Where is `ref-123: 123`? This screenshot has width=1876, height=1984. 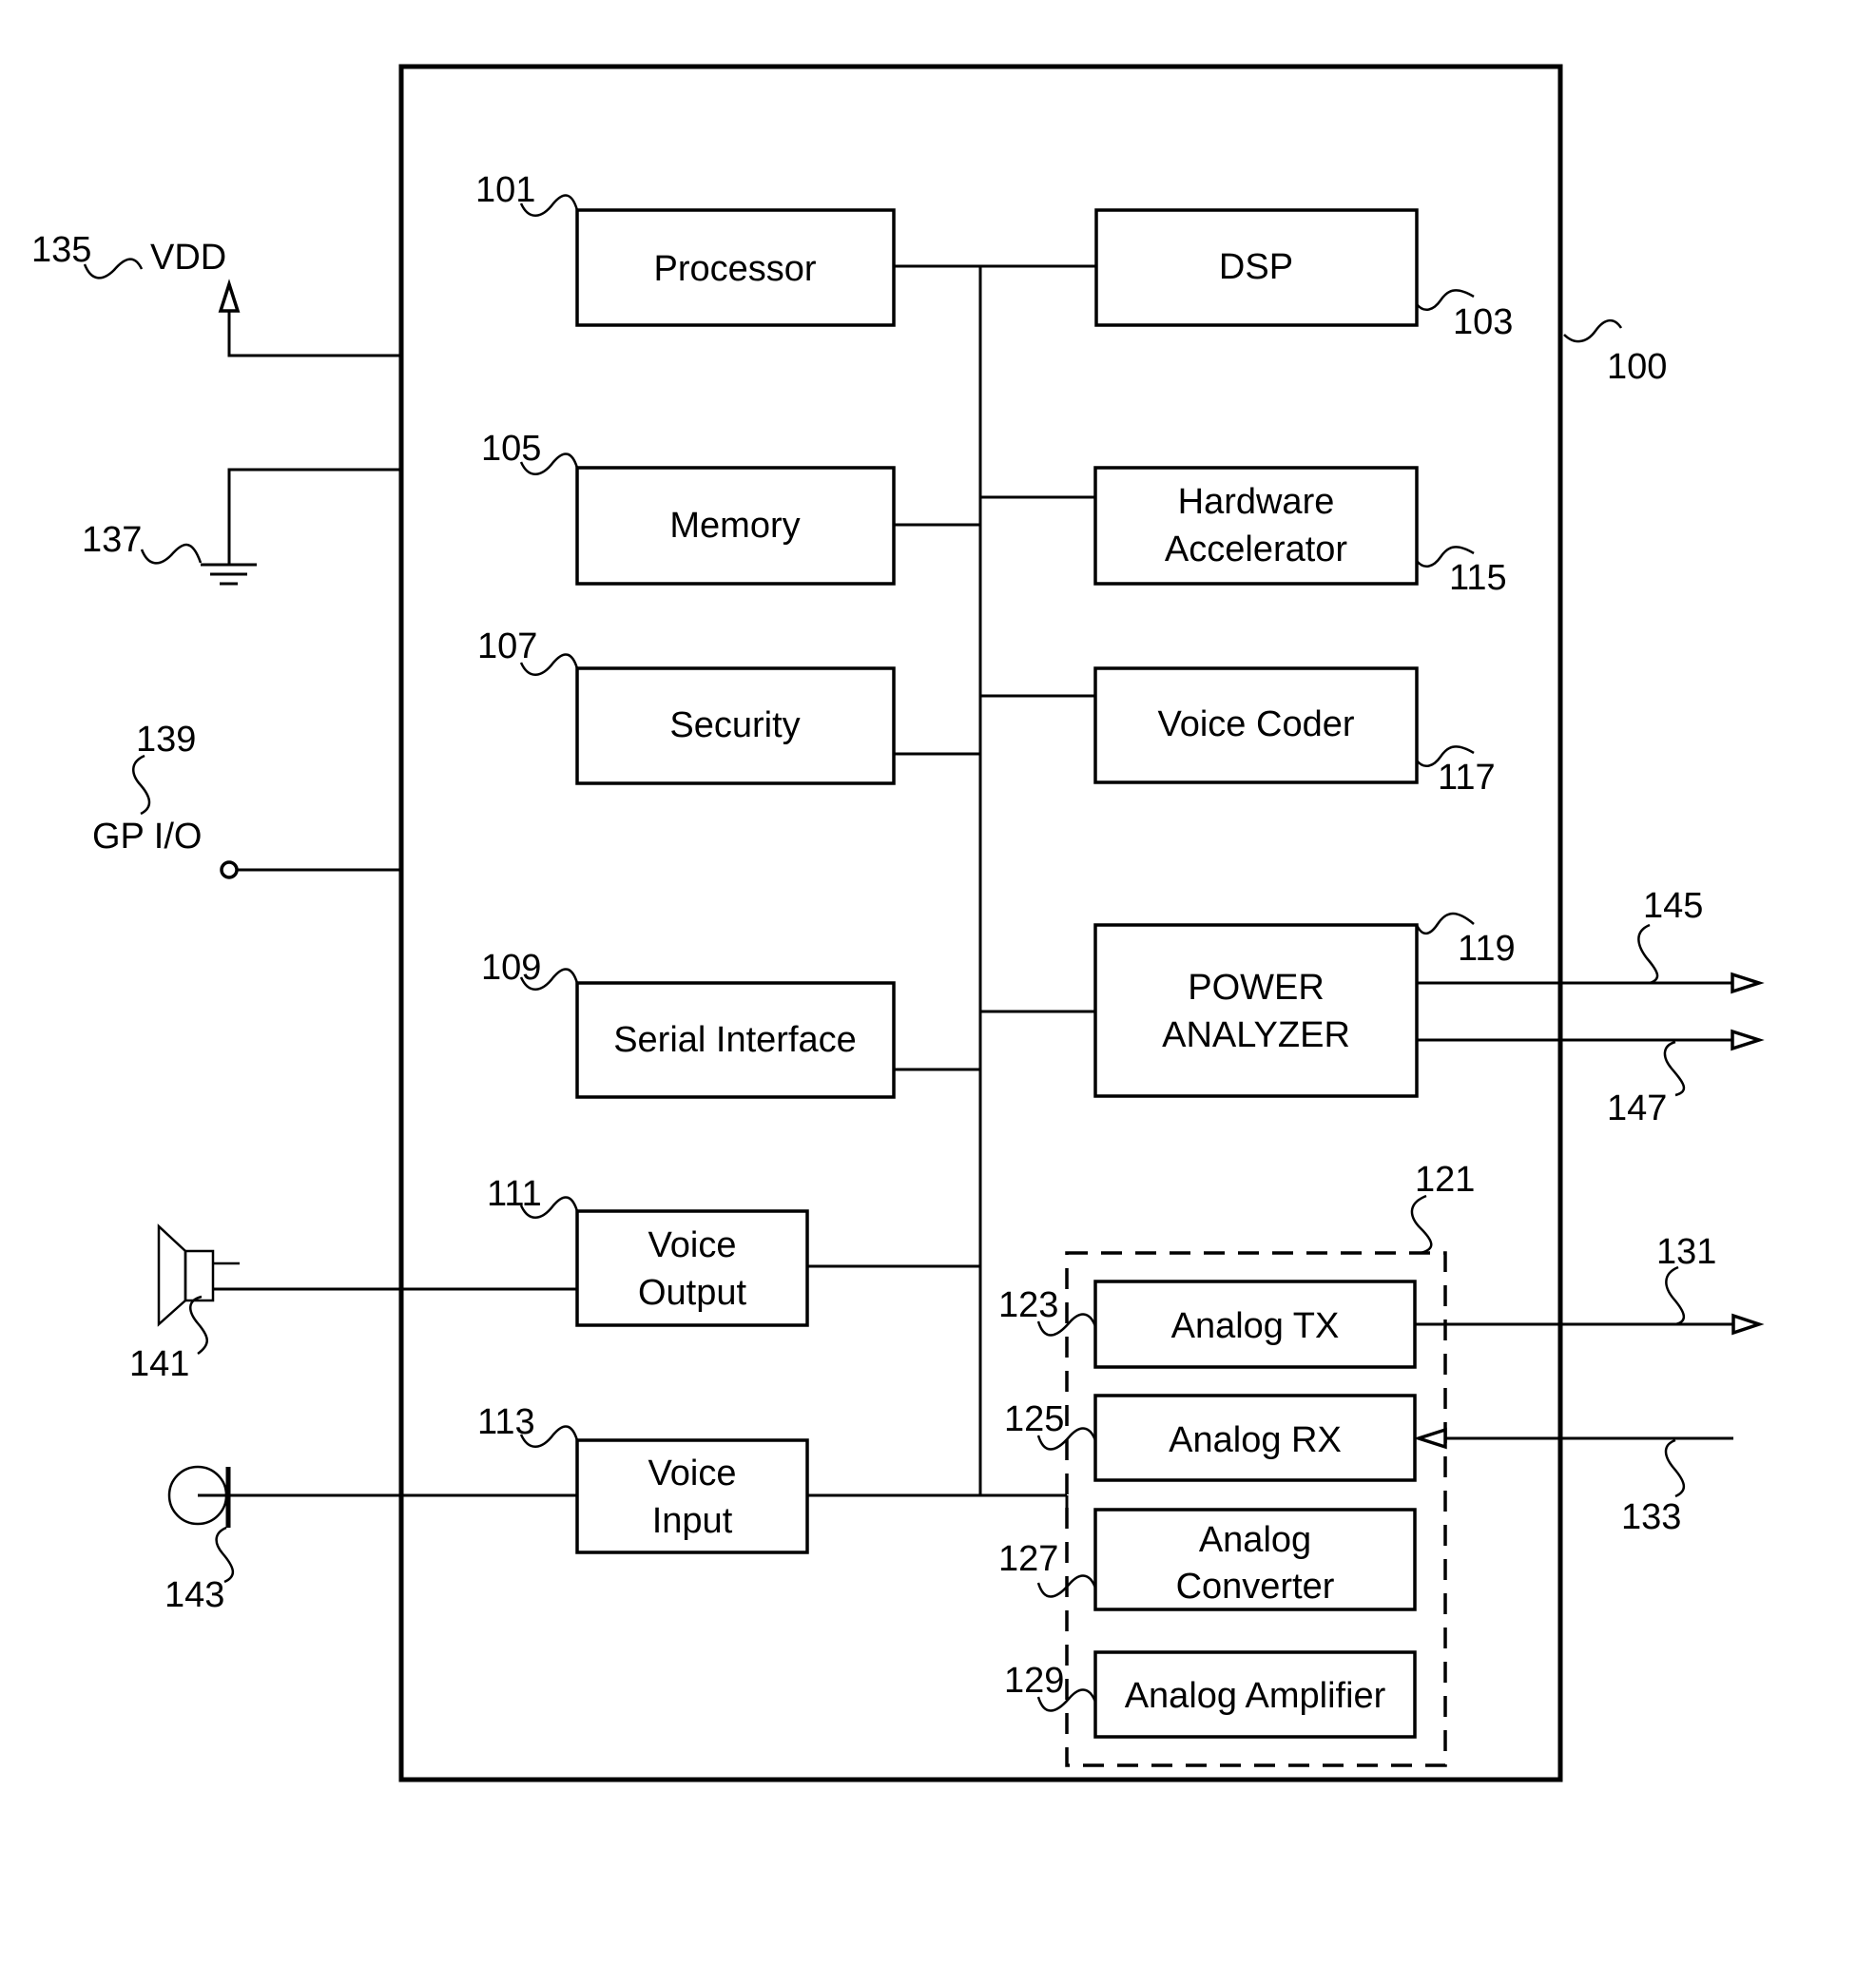
ref-123: 123 is located at coordinates (1028, 1305).